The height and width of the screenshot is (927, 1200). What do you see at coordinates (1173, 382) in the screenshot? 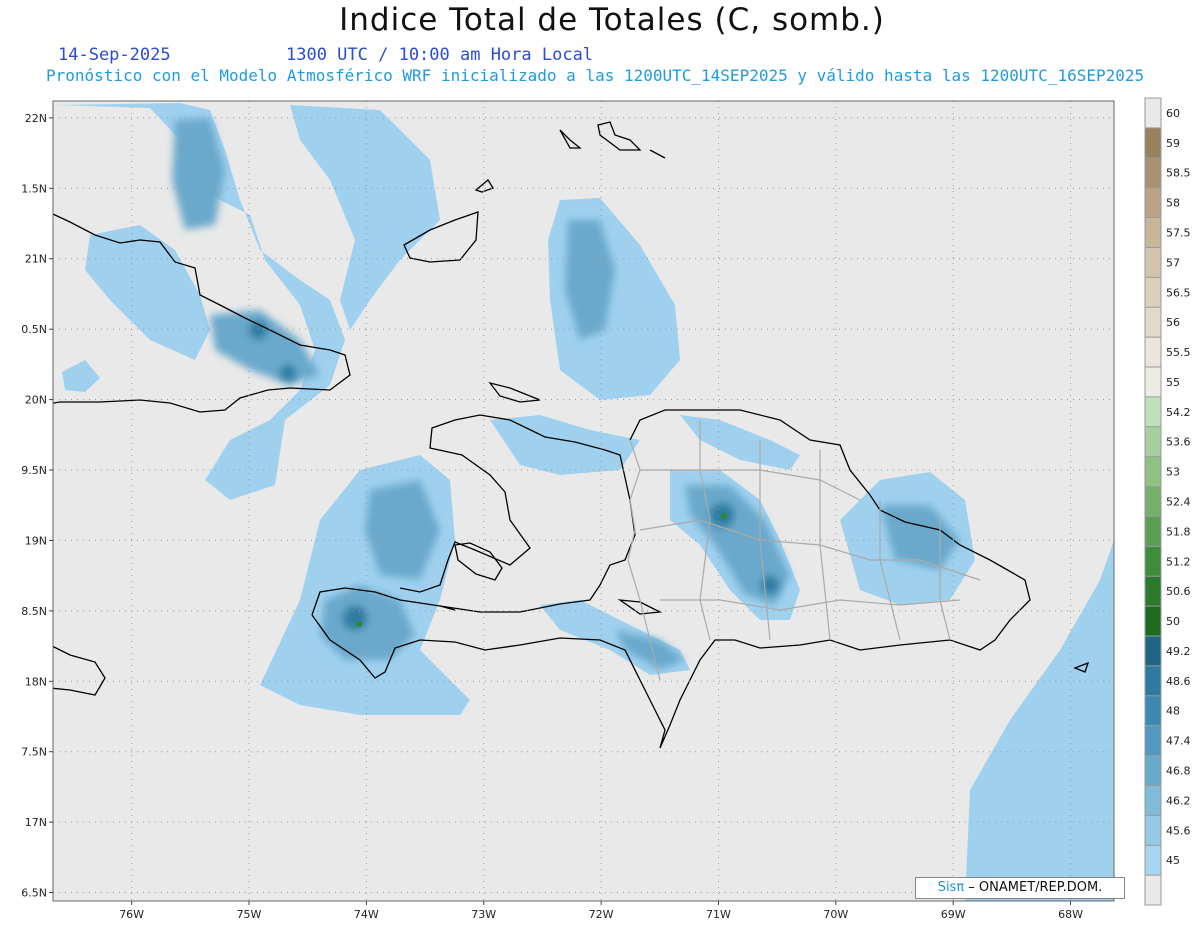
I see `colorbar-label: 55` at bounding box center [1173, 382].